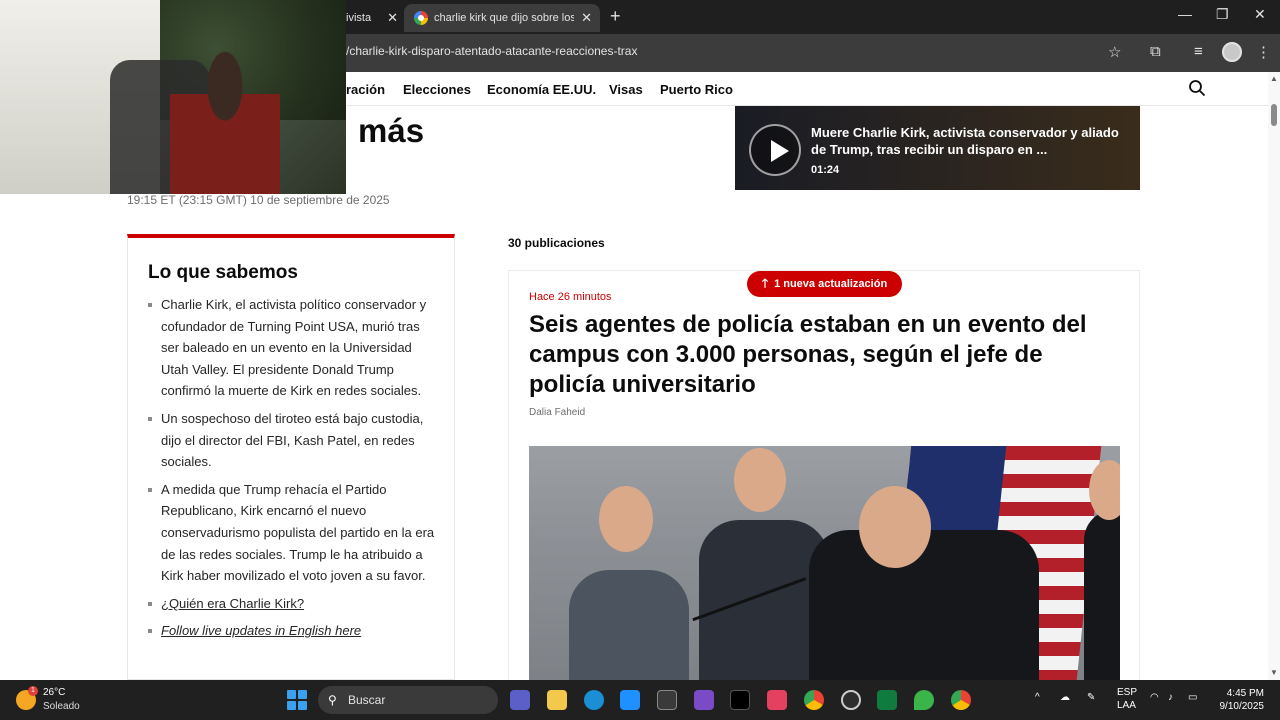 Image resolution: width=1280 pixels, height=720 pixels. Describe the element at coordinates (1127, 692) in the screenshot. I see `language-indicator: ESP` at that location.